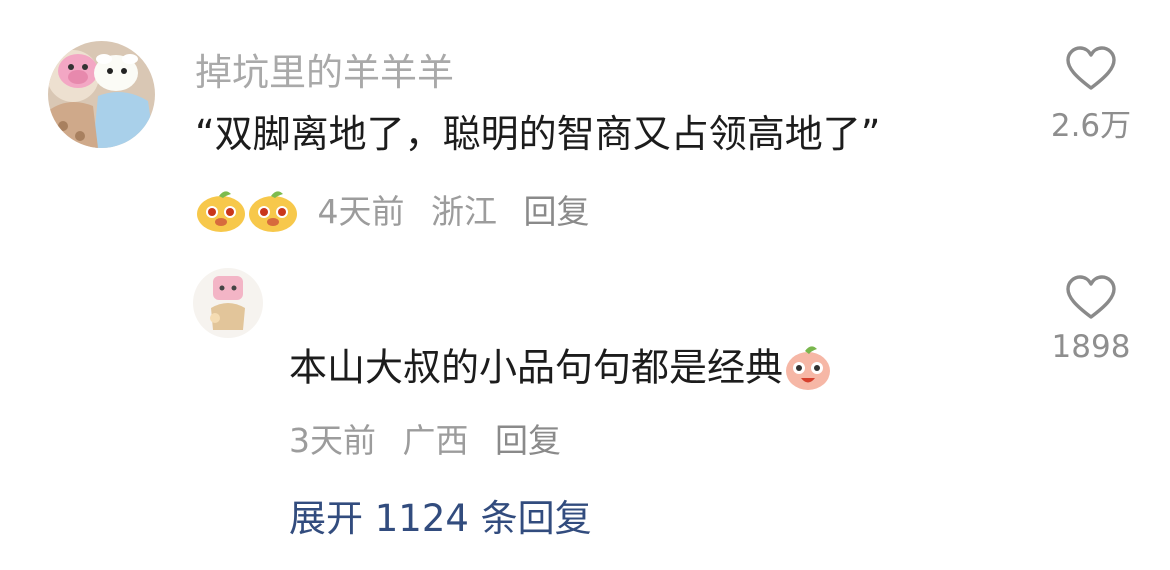 The height and width of the screenshot is (570, 1170). Describe the element at coordinates (1091, 347) in the screenshot. I see `reply-like-count: 1898` at that location.